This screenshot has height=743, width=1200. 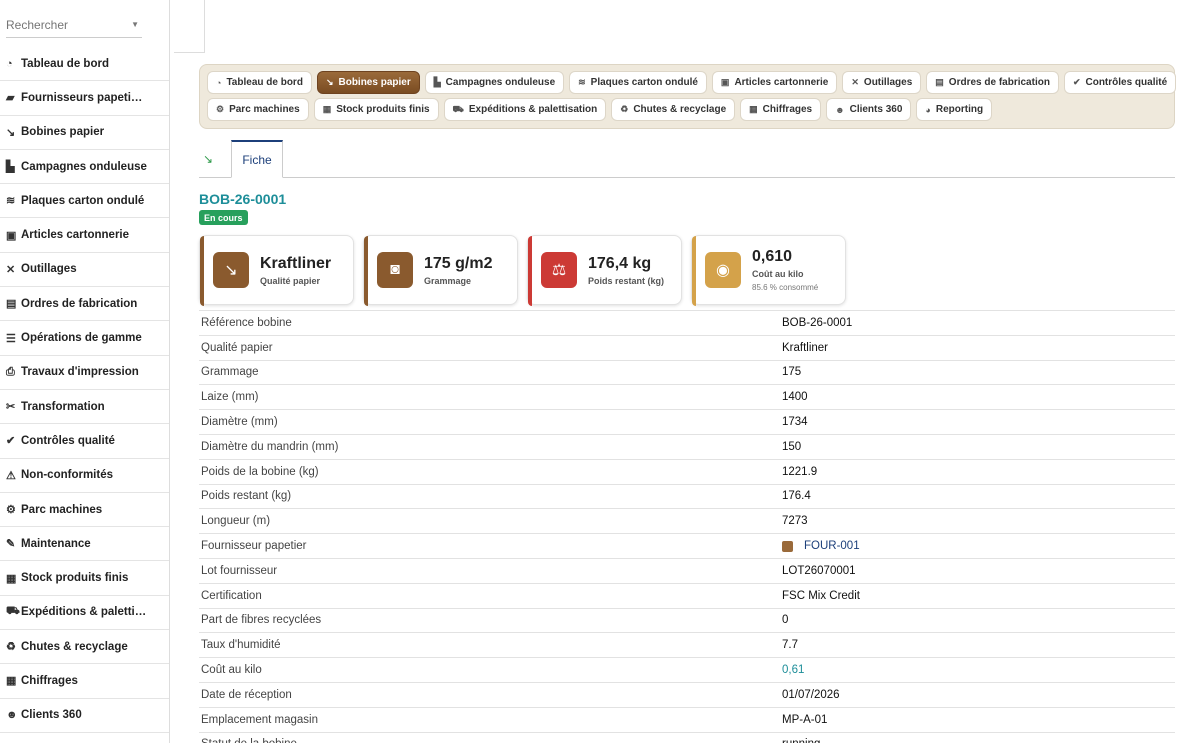 I want to click on detail-row: Diamètre (mm) 1734, so click(x=687, y=421).